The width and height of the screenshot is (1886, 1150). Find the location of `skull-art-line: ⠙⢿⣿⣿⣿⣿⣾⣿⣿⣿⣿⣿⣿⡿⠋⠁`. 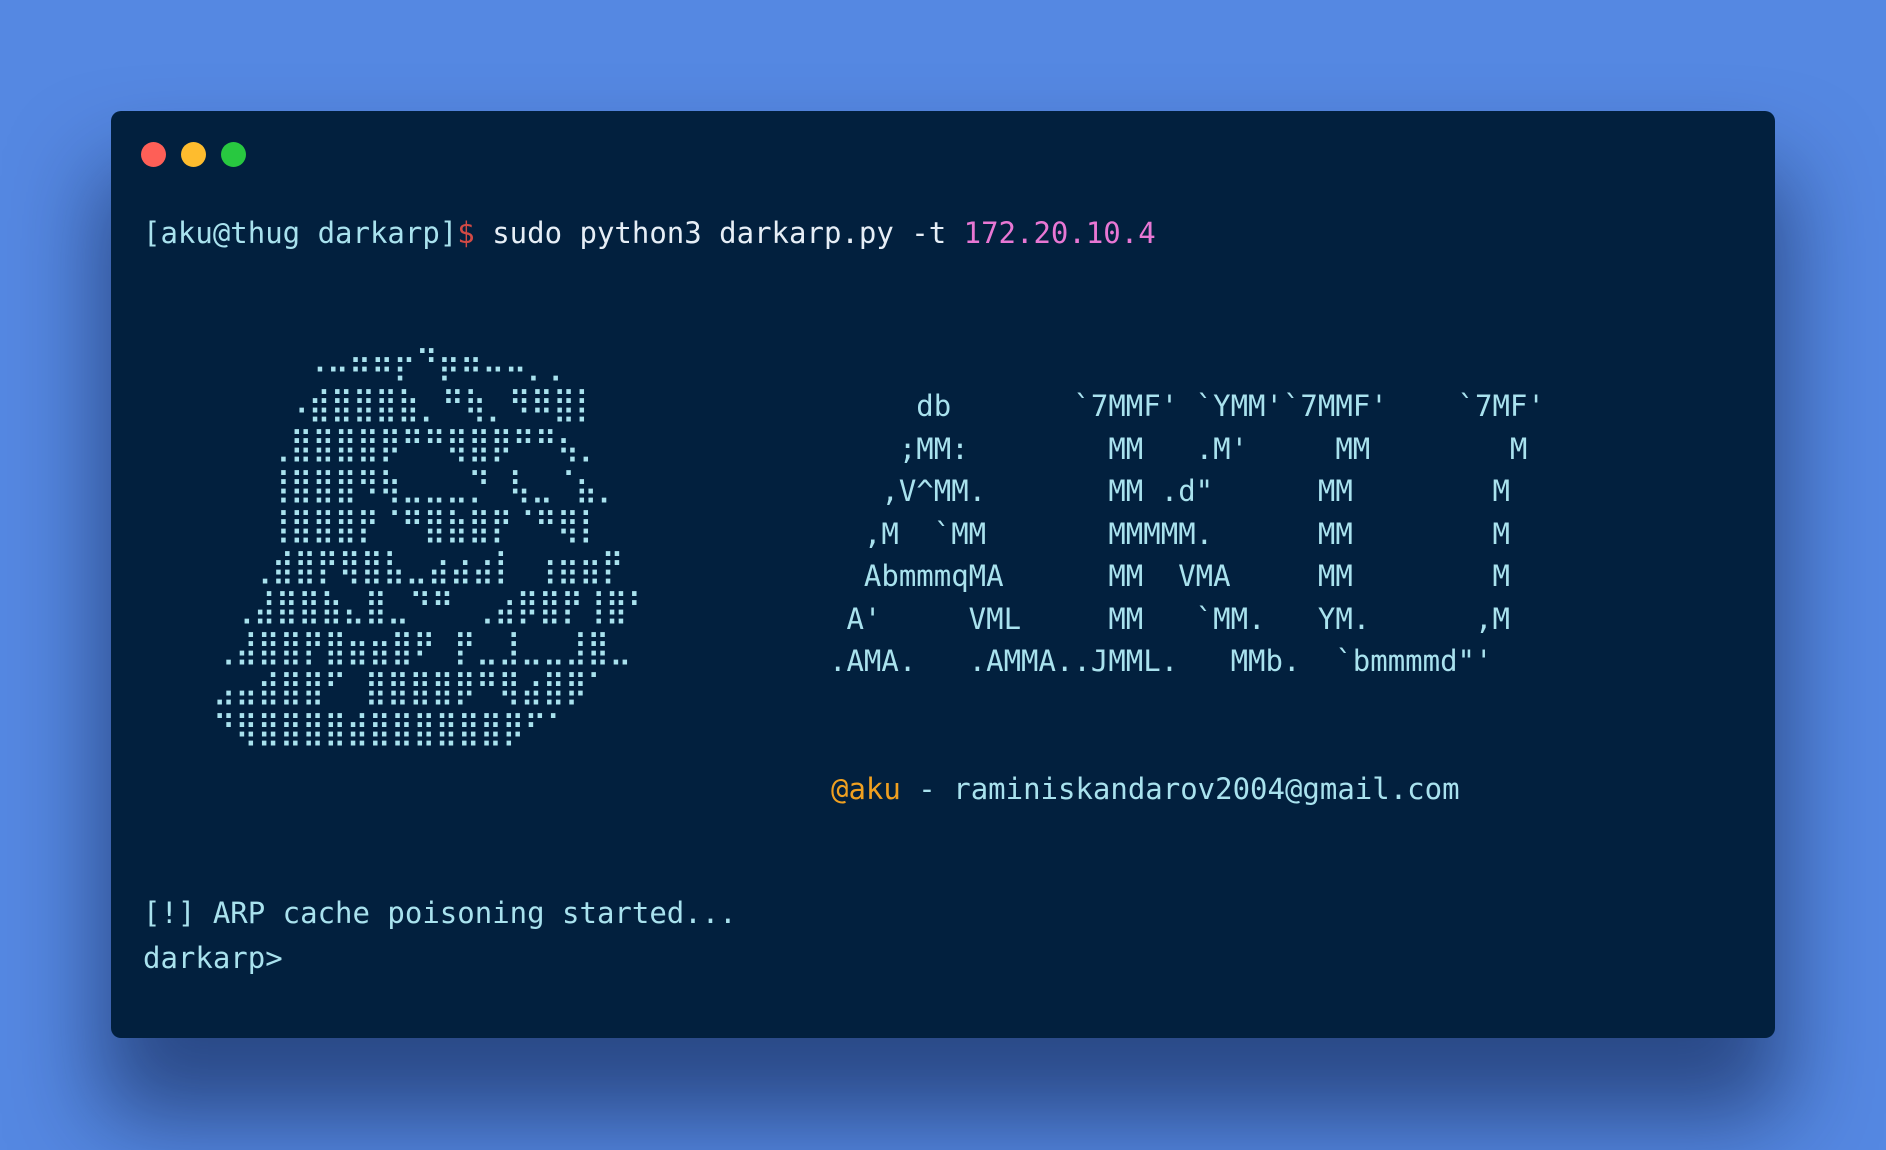

skull-art-line: ⠙⢿⣿⣿⣿⣿⣾⣿⣿⣿⣿⣿⣿⡿⠋⠁ is located at coordinates (391, 727).